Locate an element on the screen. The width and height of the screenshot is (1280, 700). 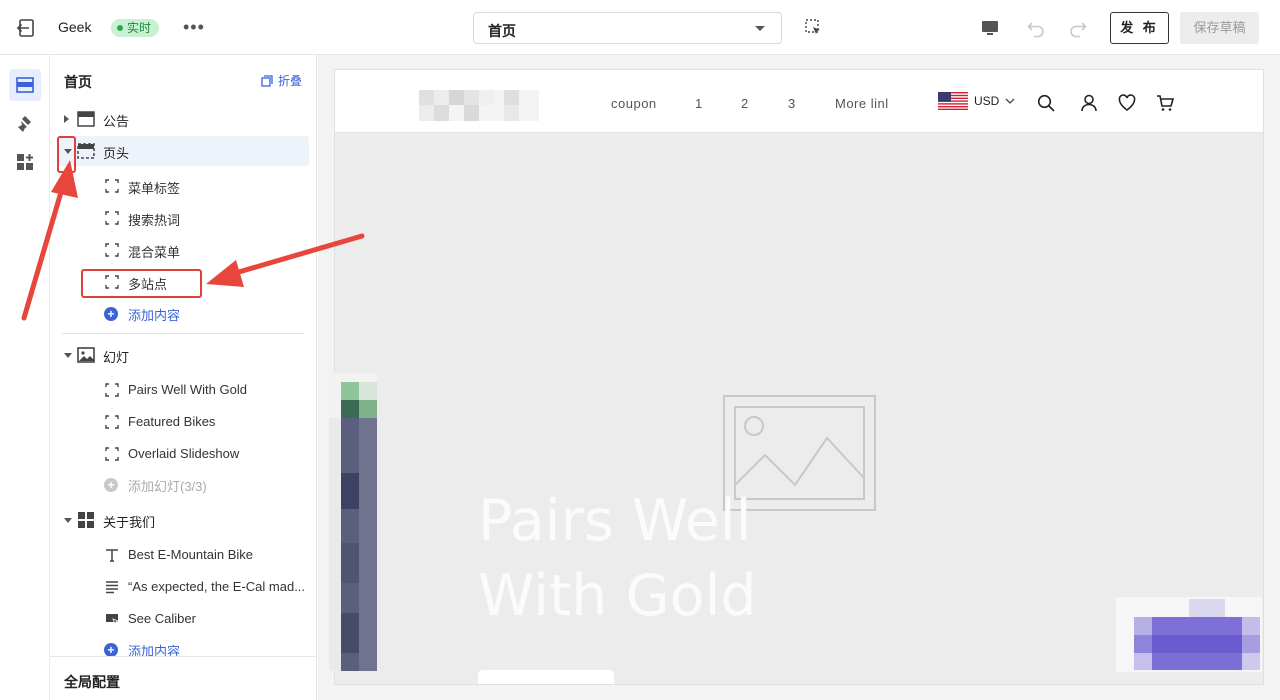
paragraph-icon is located at coordinates (112, 587).